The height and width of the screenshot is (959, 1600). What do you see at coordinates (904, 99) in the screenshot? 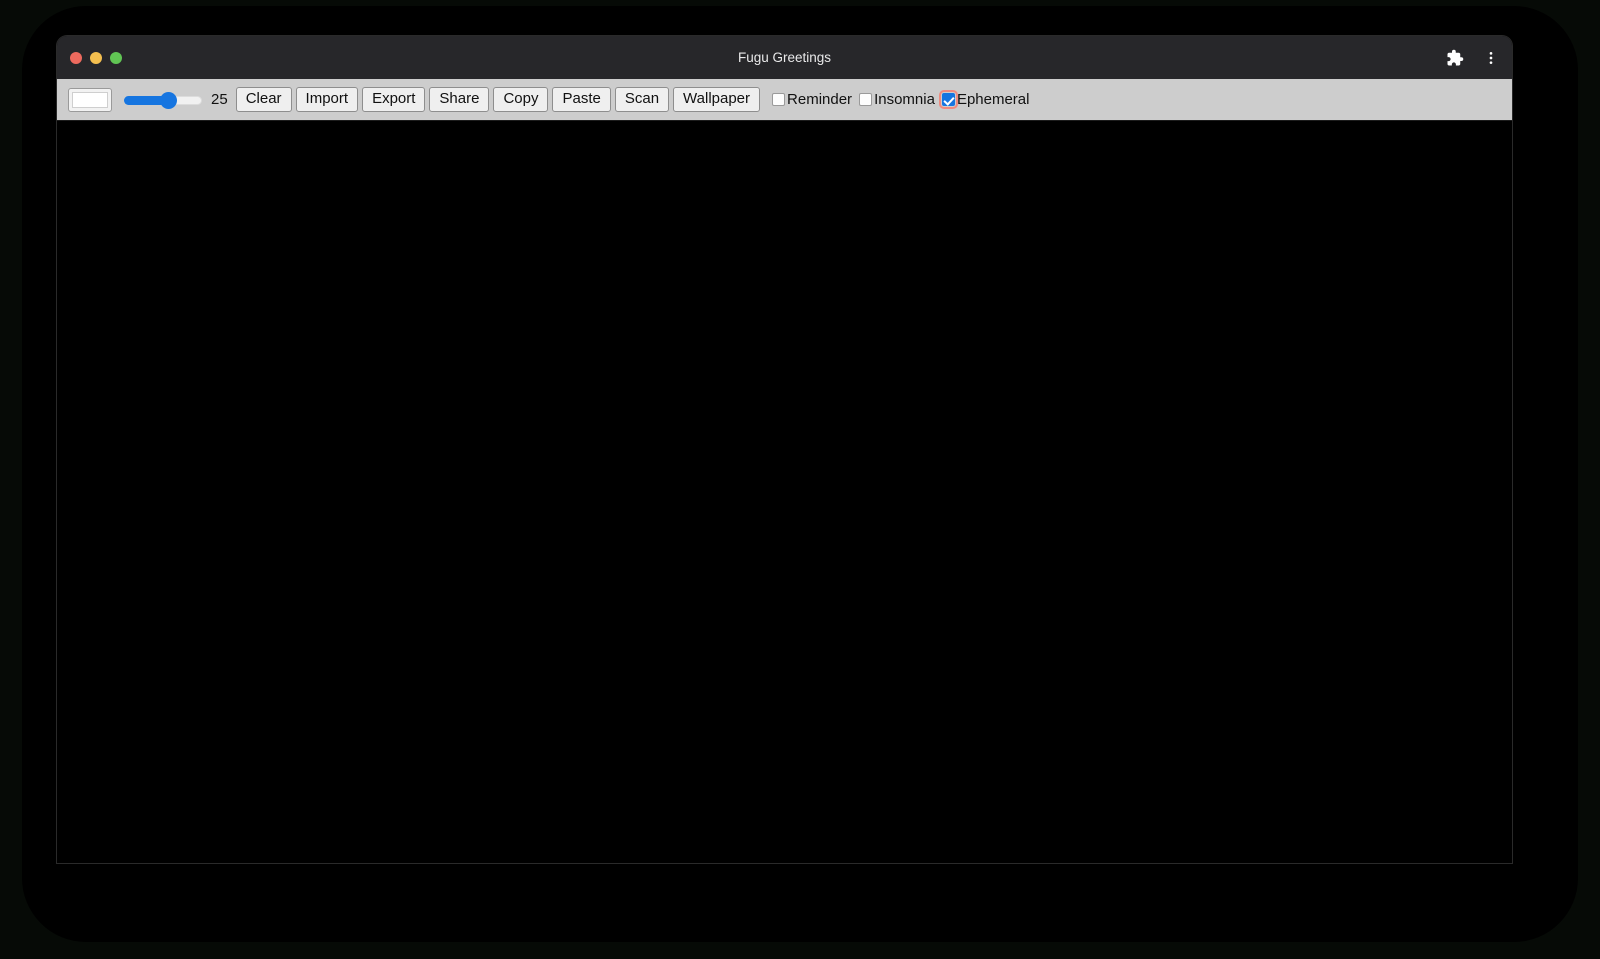
I see `insomnia-checkbox-label: Insomnia` at bounding box center [904, 99].